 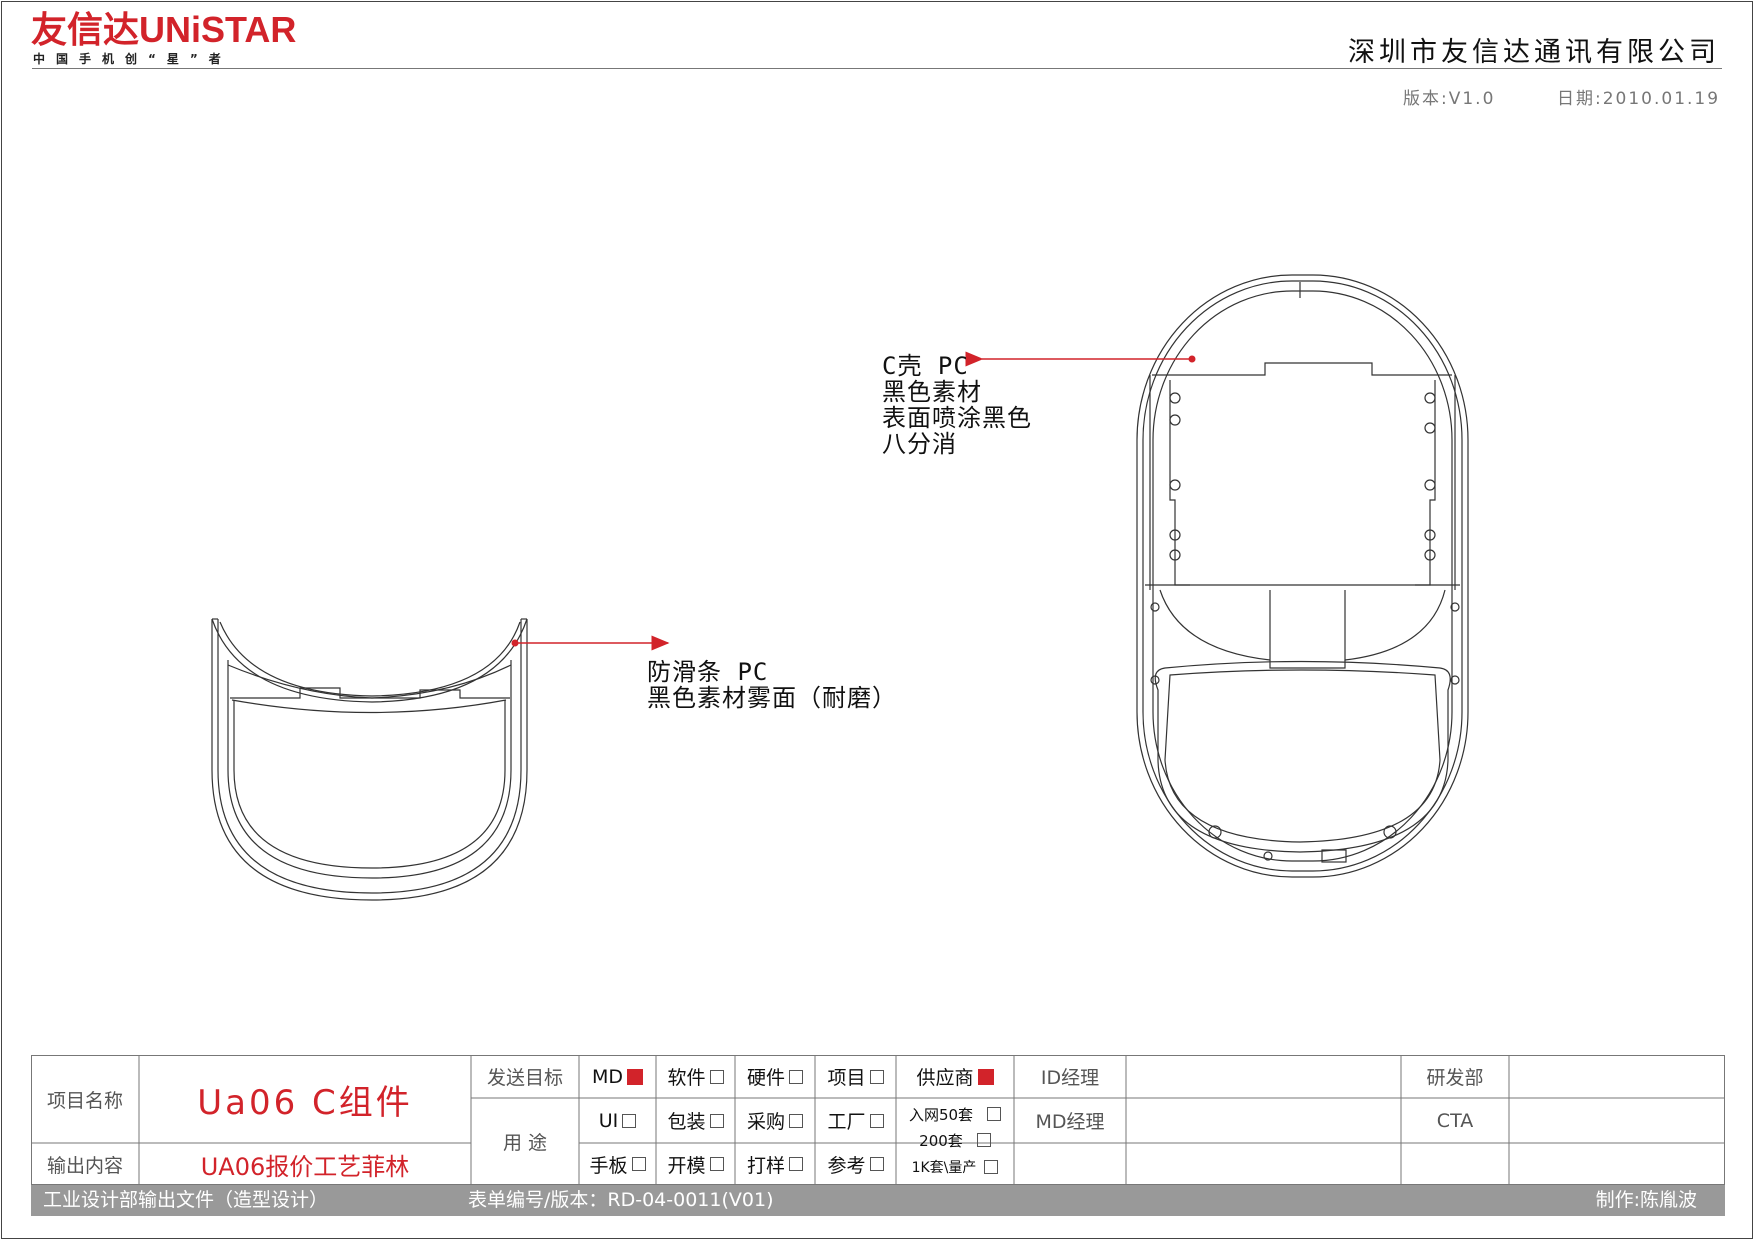 What do you see at coordinates (305, 1102) in the screenshot?
I see `project-name-value: Ua06 C组件` at bounding box center [305, 1102].